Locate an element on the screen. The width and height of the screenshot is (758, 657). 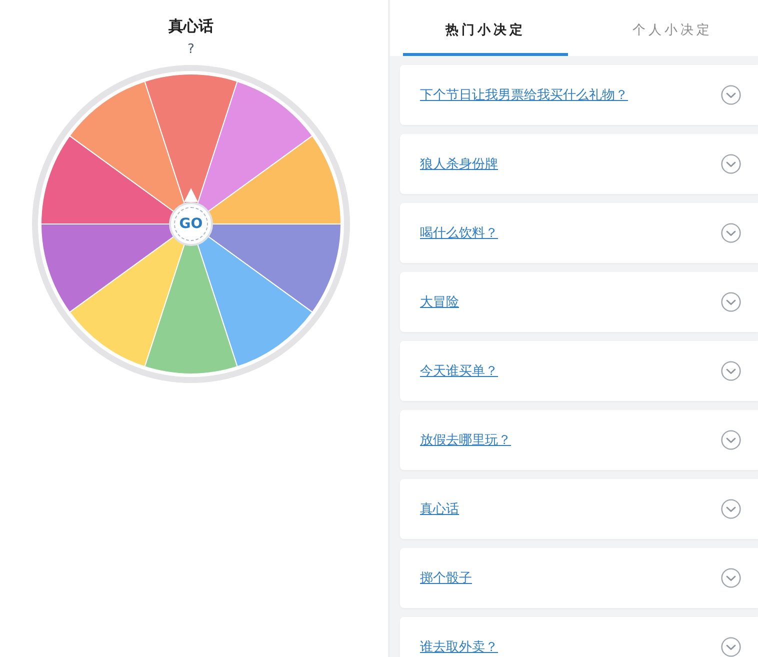
wheel-subtitle: ? is located at coordinates (191, 50).